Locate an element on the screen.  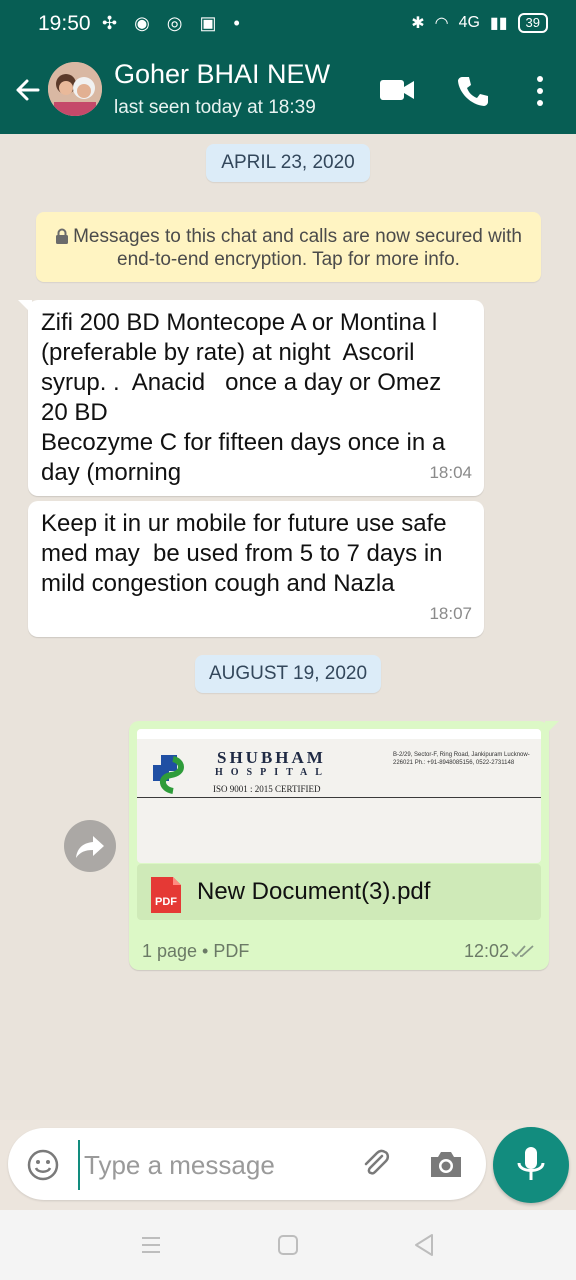
forward-button is located at coordinates (90, 846).